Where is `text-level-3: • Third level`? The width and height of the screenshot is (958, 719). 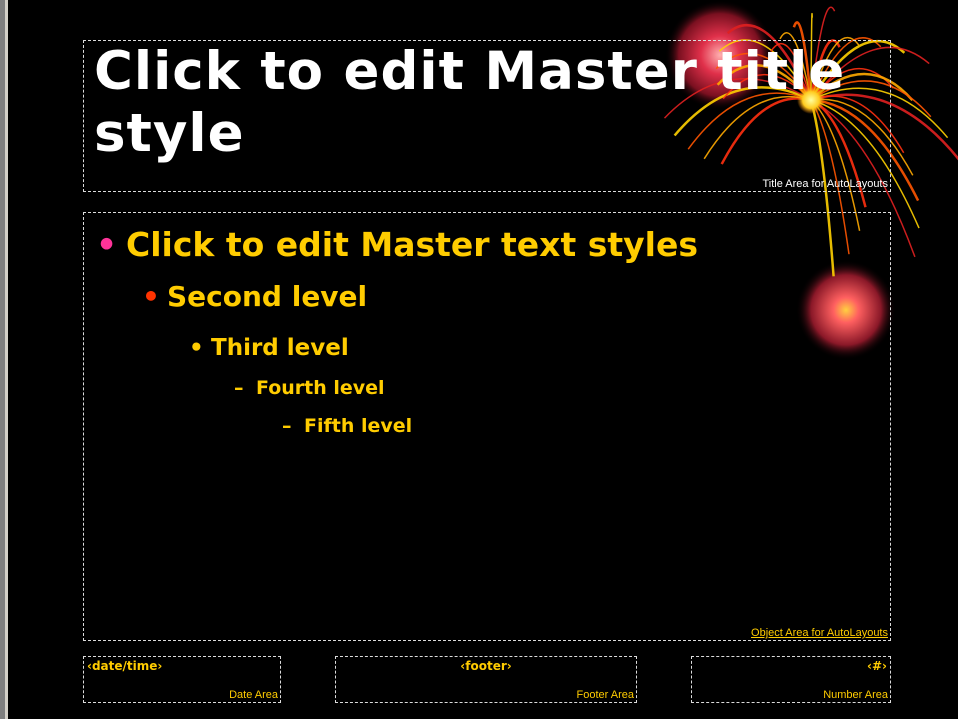
text-level-3: • Third level is located at coordinates (269, 348).